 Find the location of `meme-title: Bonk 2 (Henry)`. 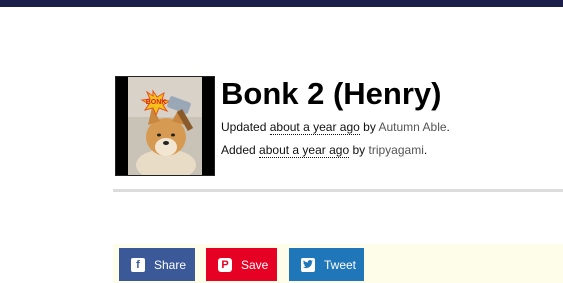

meme-title: Bonk 2 (Henry) is located at coordinates (331, 93).